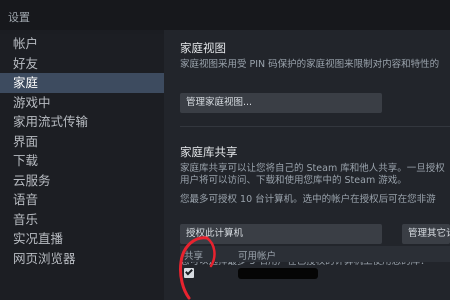  Describe the element at coordinates (293, 180) in the screenshot. I see `library-sharing-description-line2: 用户将可以访问、下载和使用您库中的 Steam 游戏。` at that location.